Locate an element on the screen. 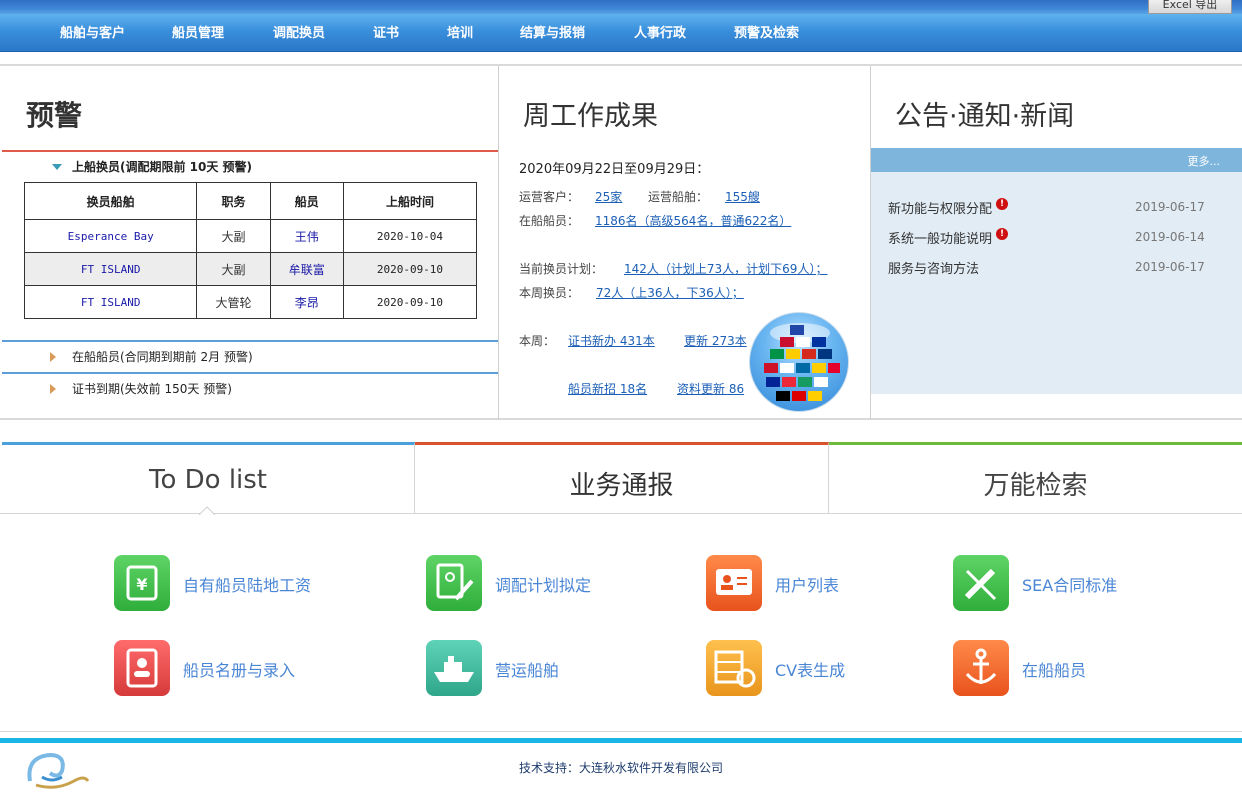  bottom-divider is located at coordinates (621, 731).